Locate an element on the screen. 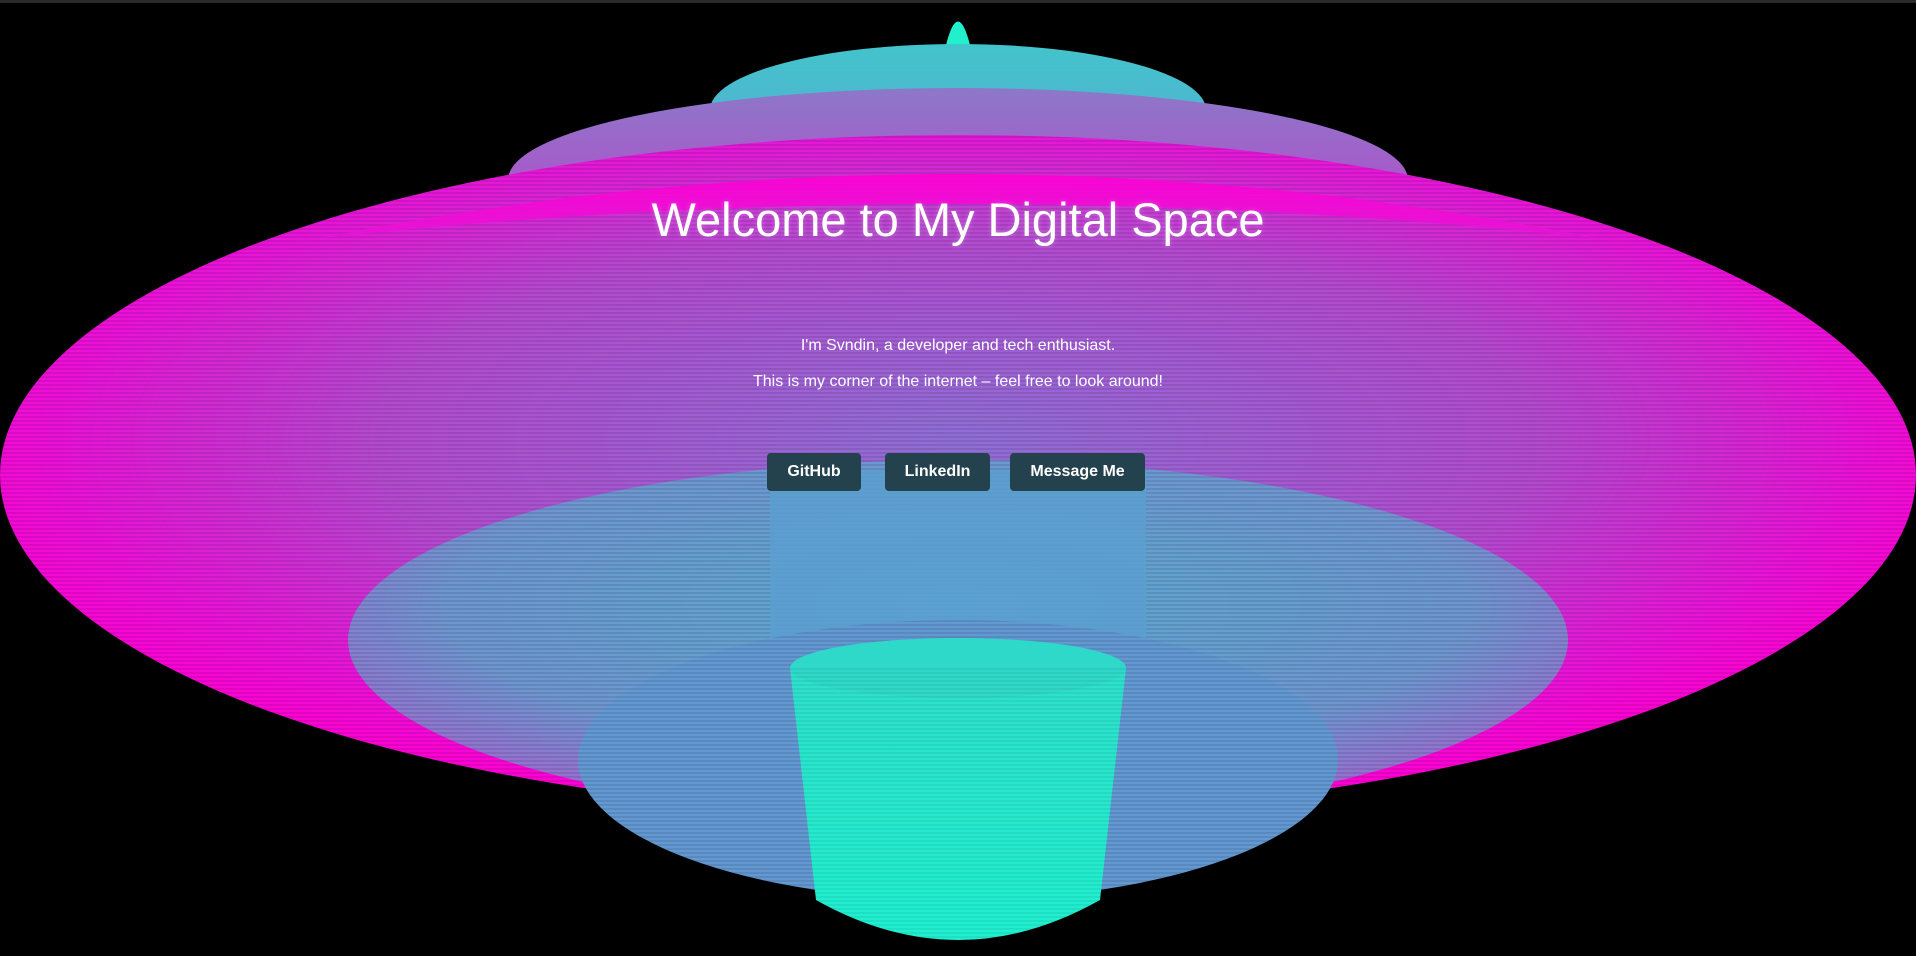  github-button: GitHub is located at coordinates (814, 472).